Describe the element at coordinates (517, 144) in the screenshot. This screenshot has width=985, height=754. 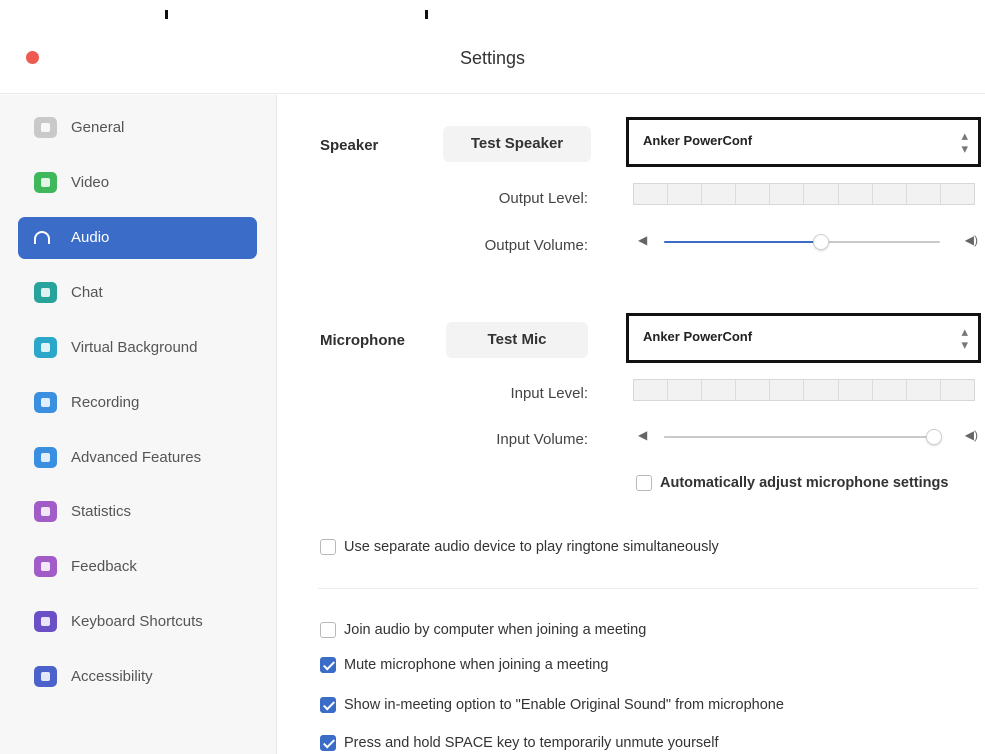
I see `test-speaker-button: Test Speaker` at that location.